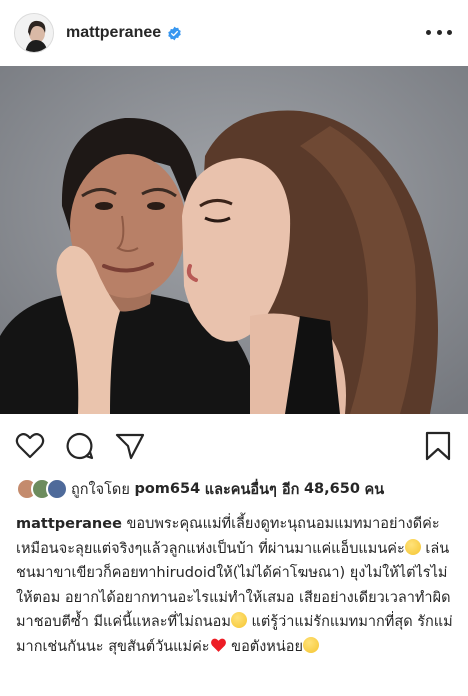  I want to click on bookmark-icon, so click(438, 446).